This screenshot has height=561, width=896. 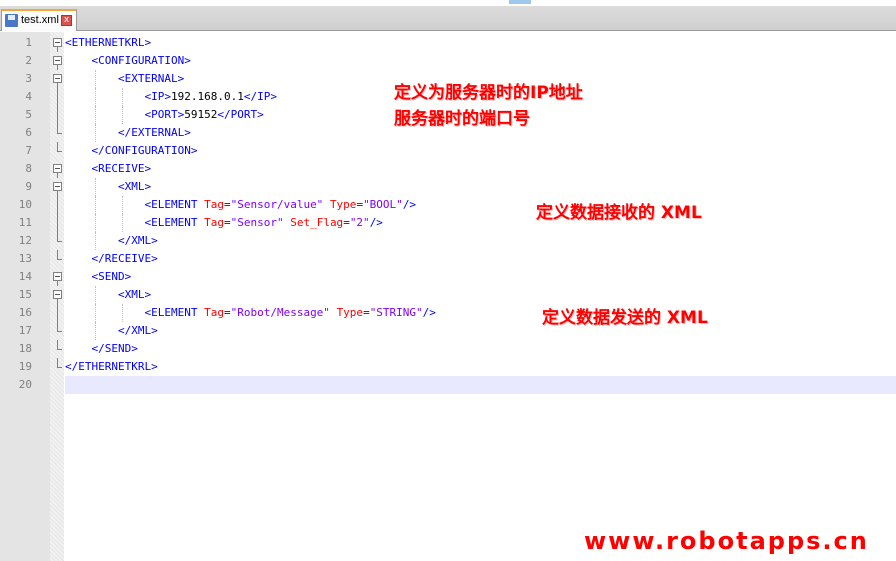 I want to click on line-number: 1, so click(x=28, y=42).